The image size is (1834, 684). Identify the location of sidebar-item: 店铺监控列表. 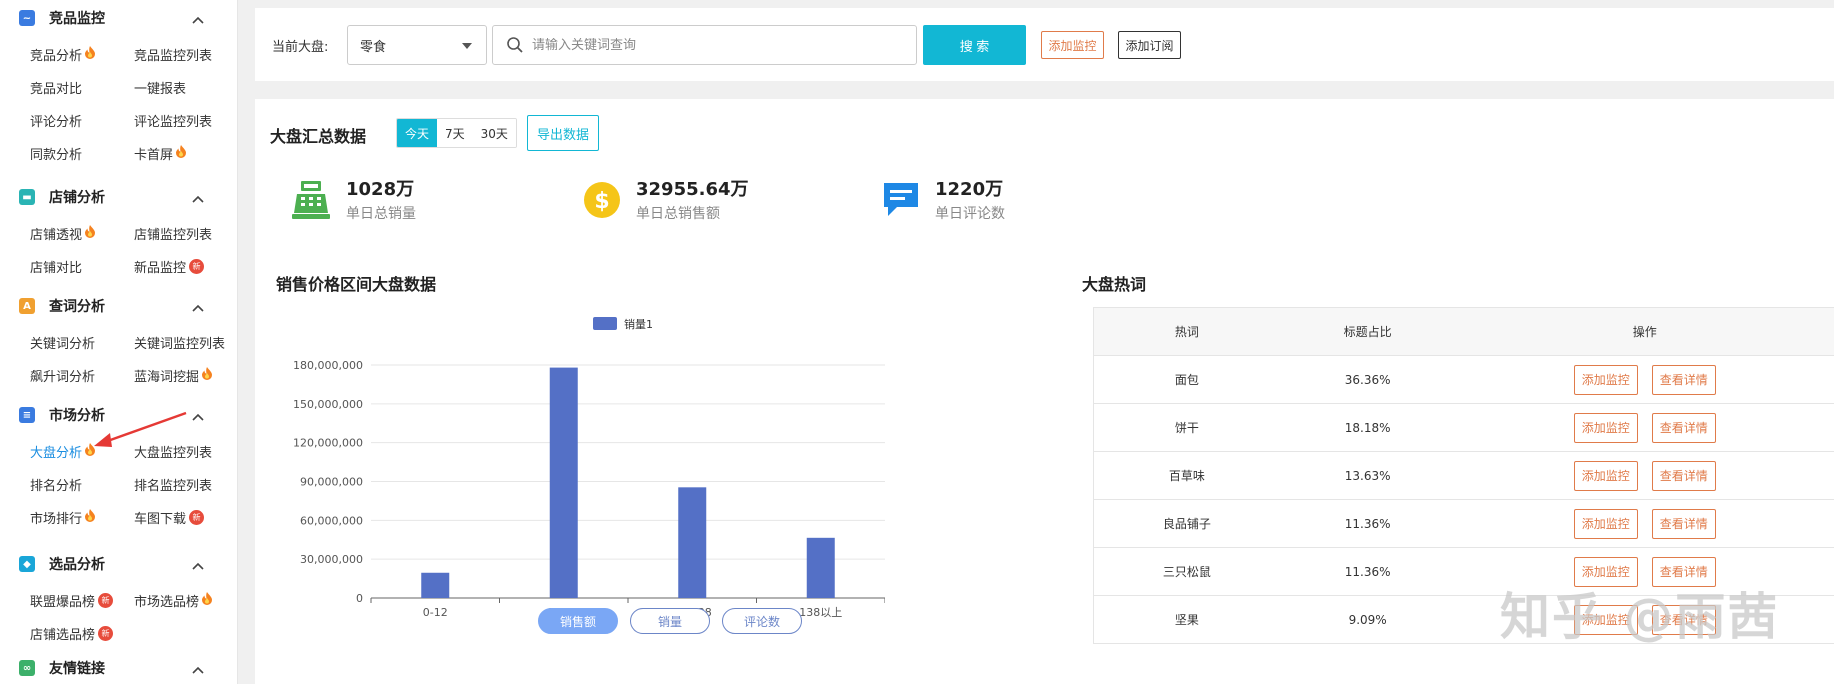
(173, 233).